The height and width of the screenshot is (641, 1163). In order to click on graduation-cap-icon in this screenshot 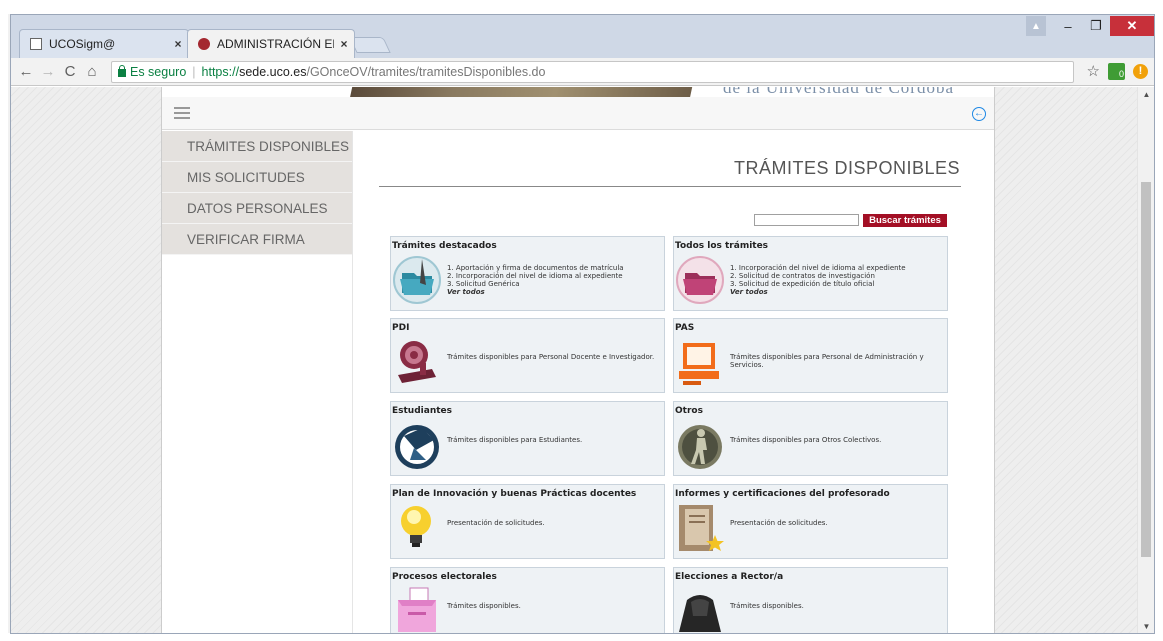, I will do `click(417, 447)`.